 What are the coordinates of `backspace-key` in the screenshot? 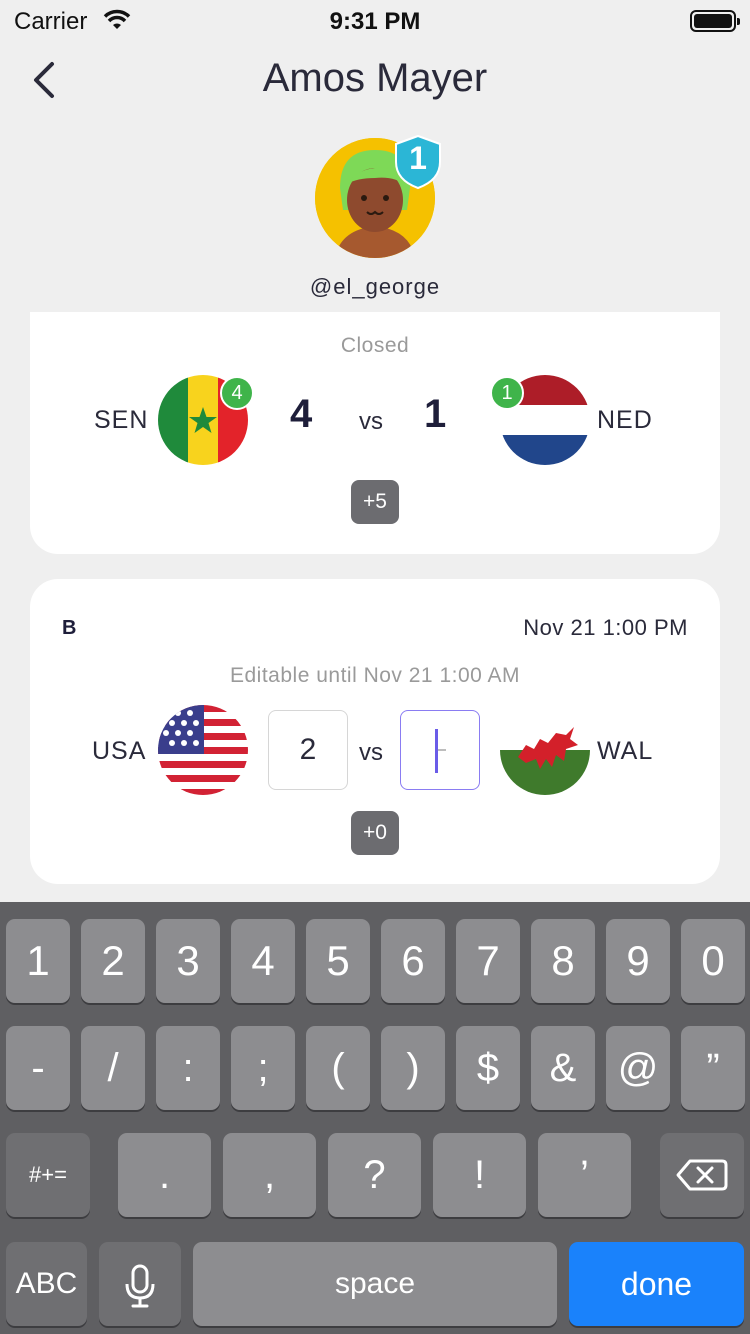 It's located at (702, 1175).